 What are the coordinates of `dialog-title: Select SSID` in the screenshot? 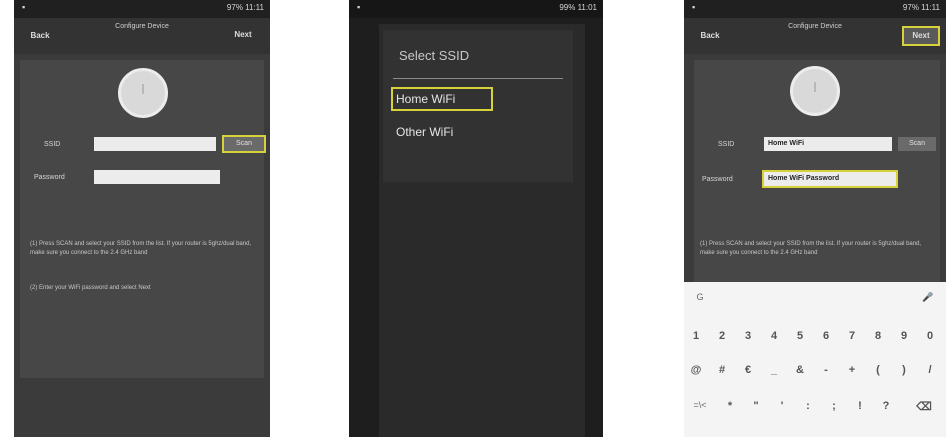 It's located at (434, 55).